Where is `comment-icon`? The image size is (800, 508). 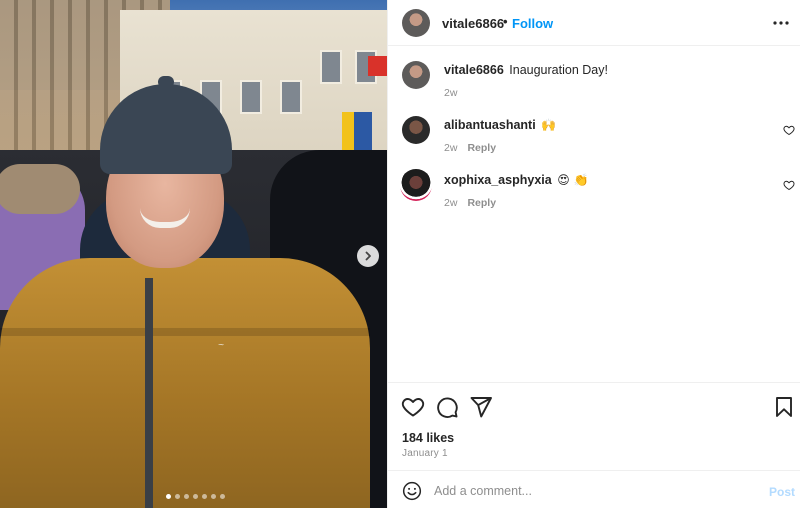 comment-icon is located at coordinates (447, 407).